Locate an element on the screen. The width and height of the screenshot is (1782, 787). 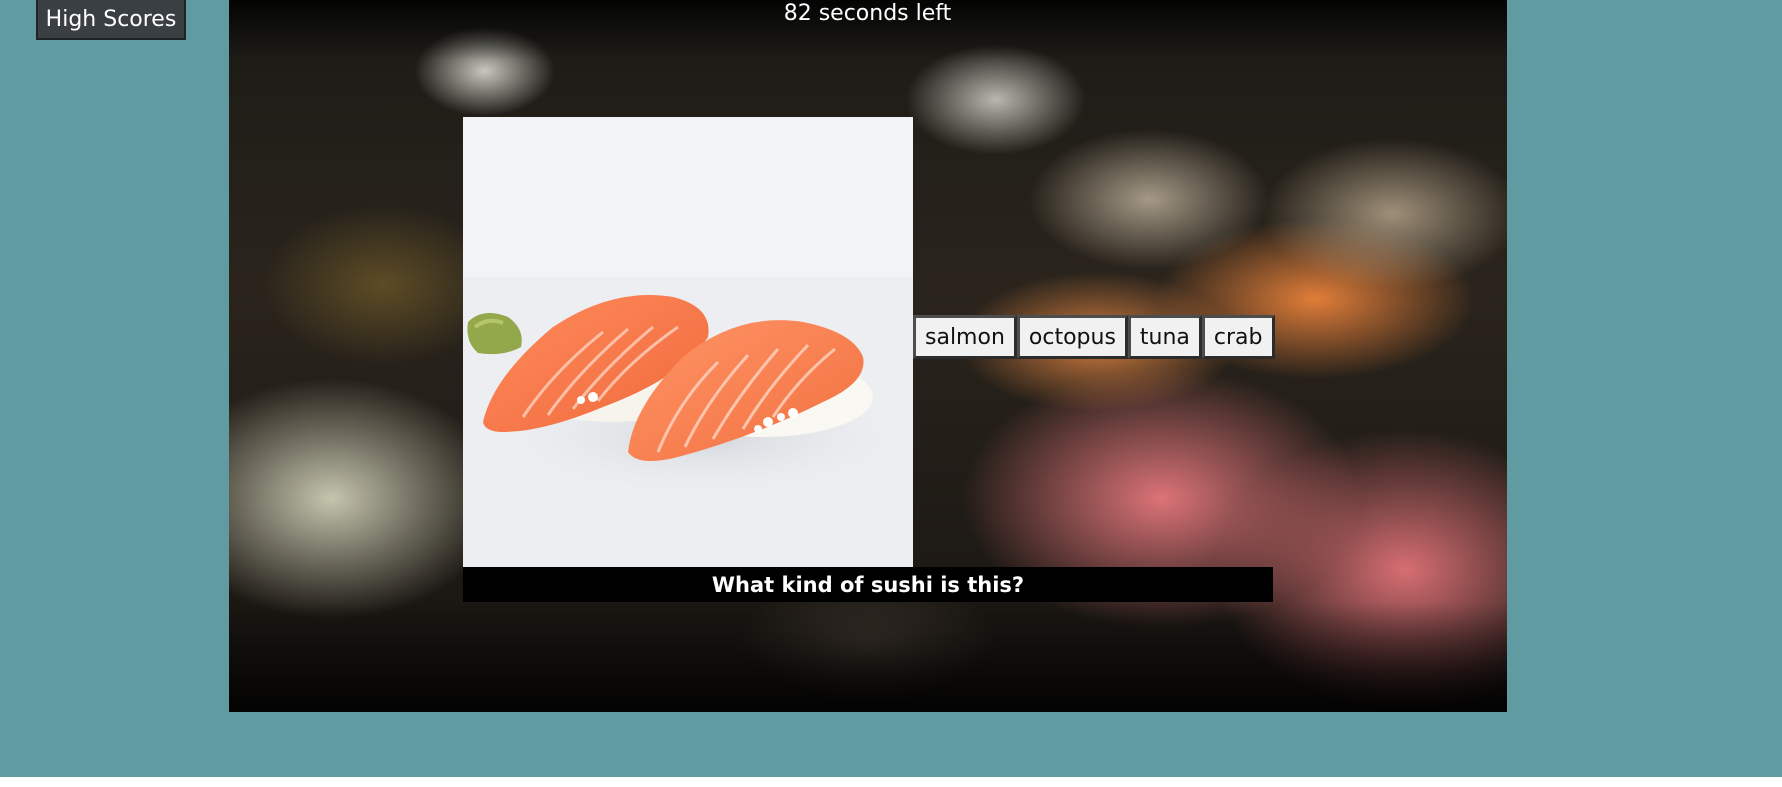
salmon-nigiri-illustration is located at coordinates (688, 342).